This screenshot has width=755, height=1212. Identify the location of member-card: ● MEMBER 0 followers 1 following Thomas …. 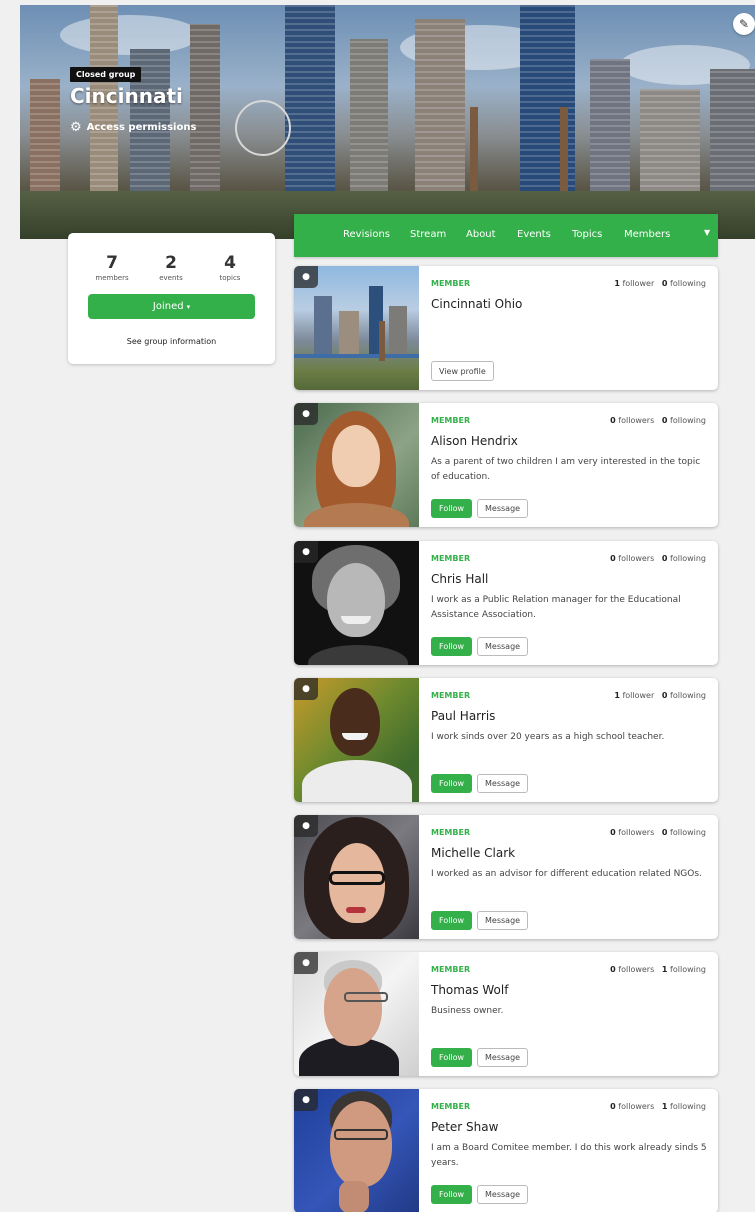
(506, 1014).